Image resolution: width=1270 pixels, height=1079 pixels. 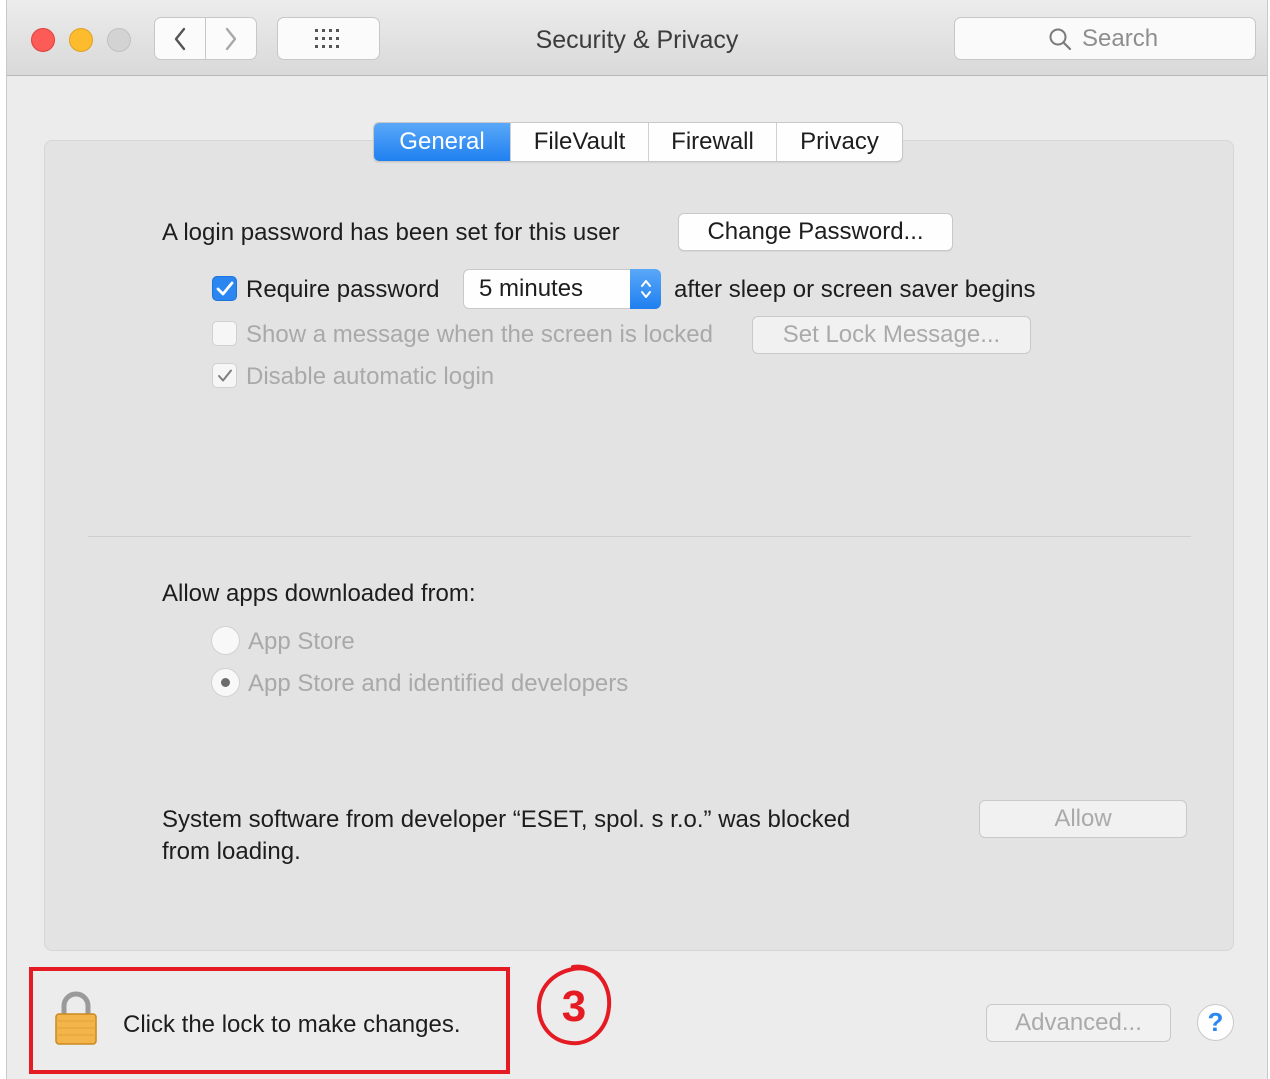 What do you see at coordinates (81, 40) in the screenshot?
I see `minimize-window-button` at bounding box center [81, 40].